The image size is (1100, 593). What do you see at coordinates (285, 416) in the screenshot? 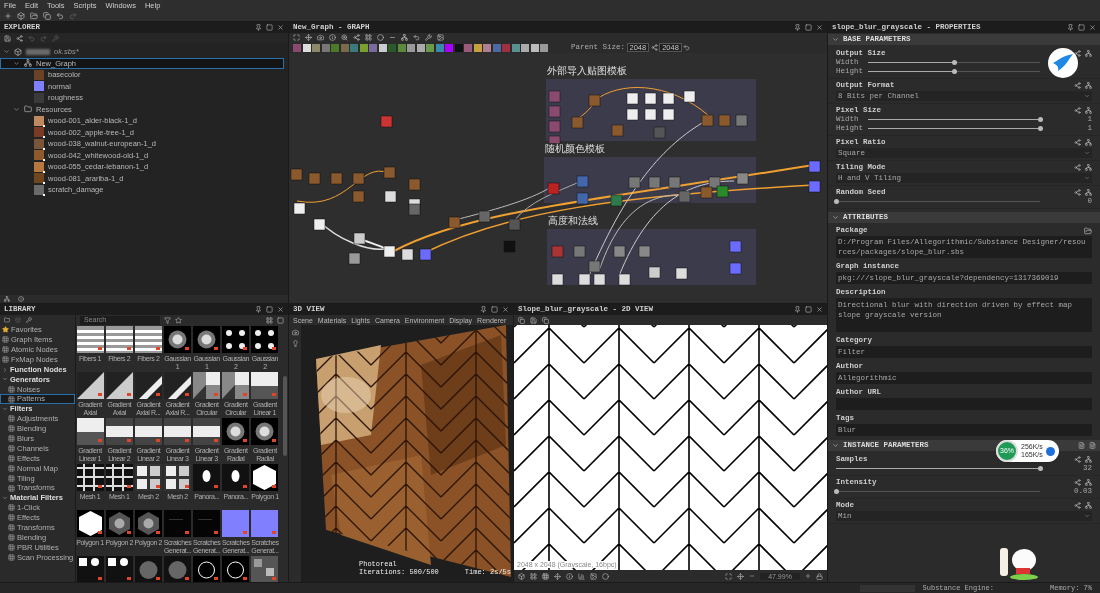
I see `scrollbar` at bounding box center [285, 416].